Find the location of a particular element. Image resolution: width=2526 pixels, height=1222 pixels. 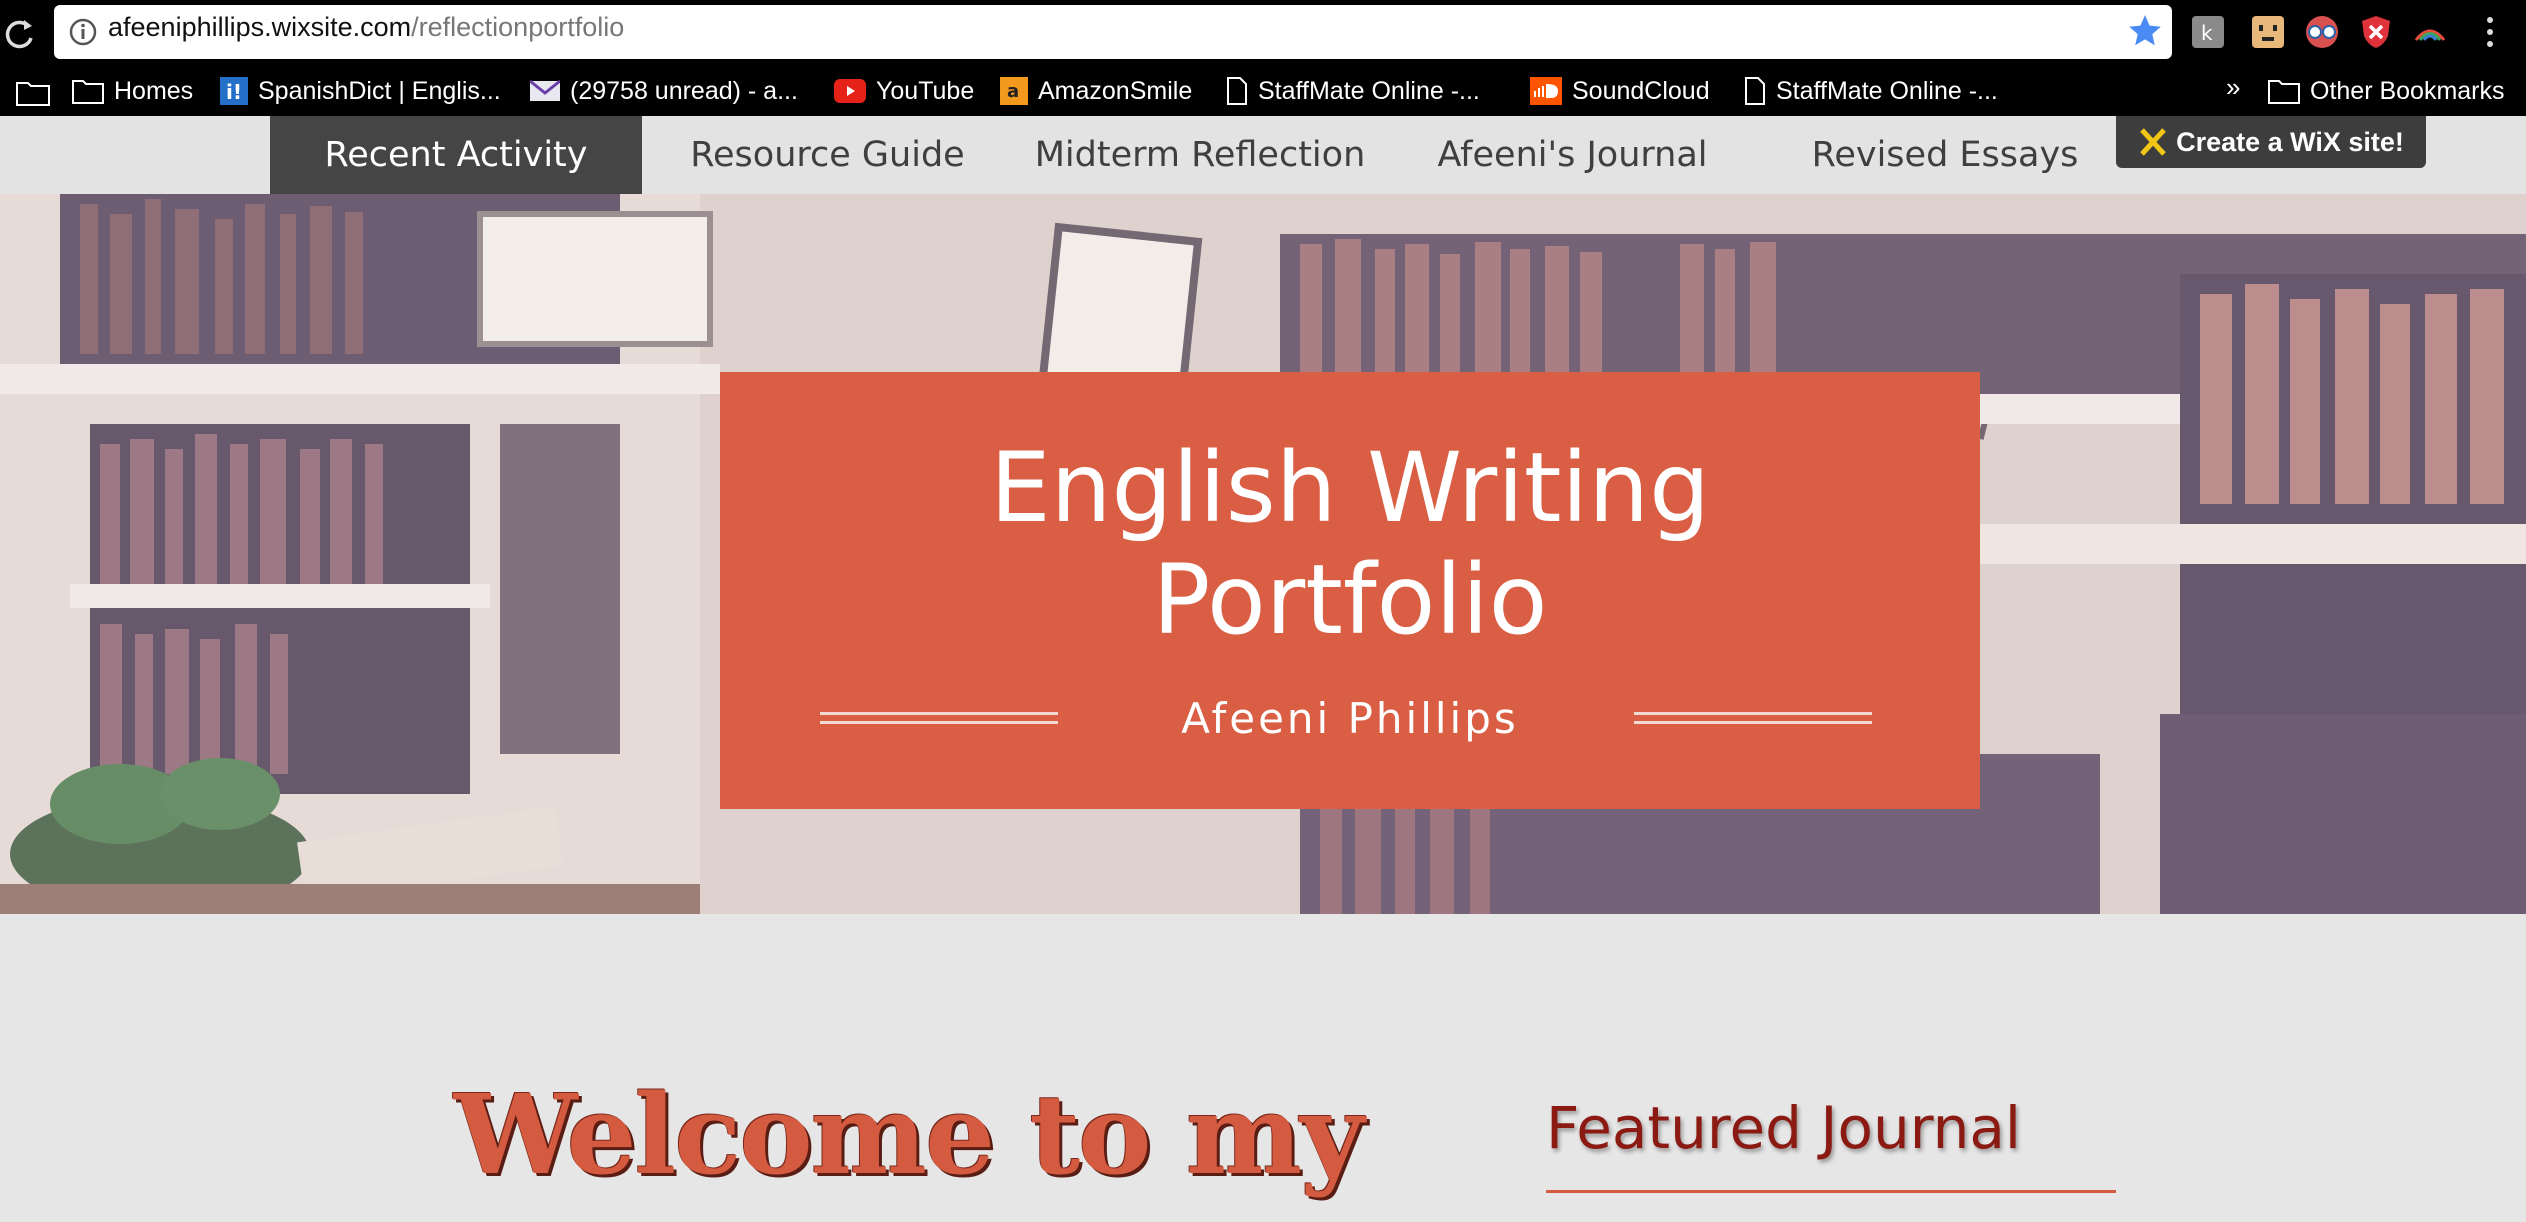

svg-text: k is located at coordinates (2207, 33).